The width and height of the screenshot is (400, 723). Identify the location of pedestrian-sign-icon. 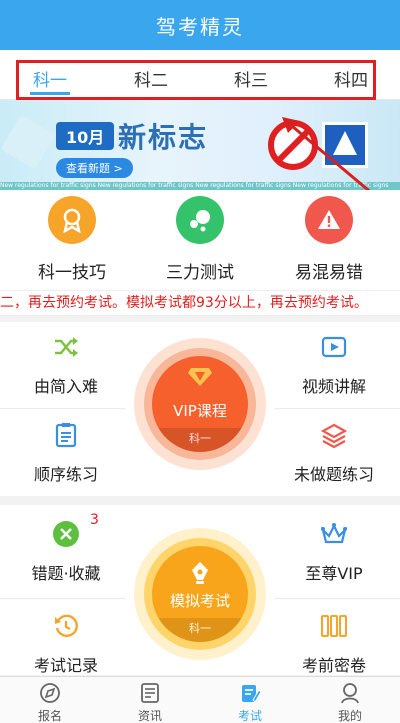
(345, 145).